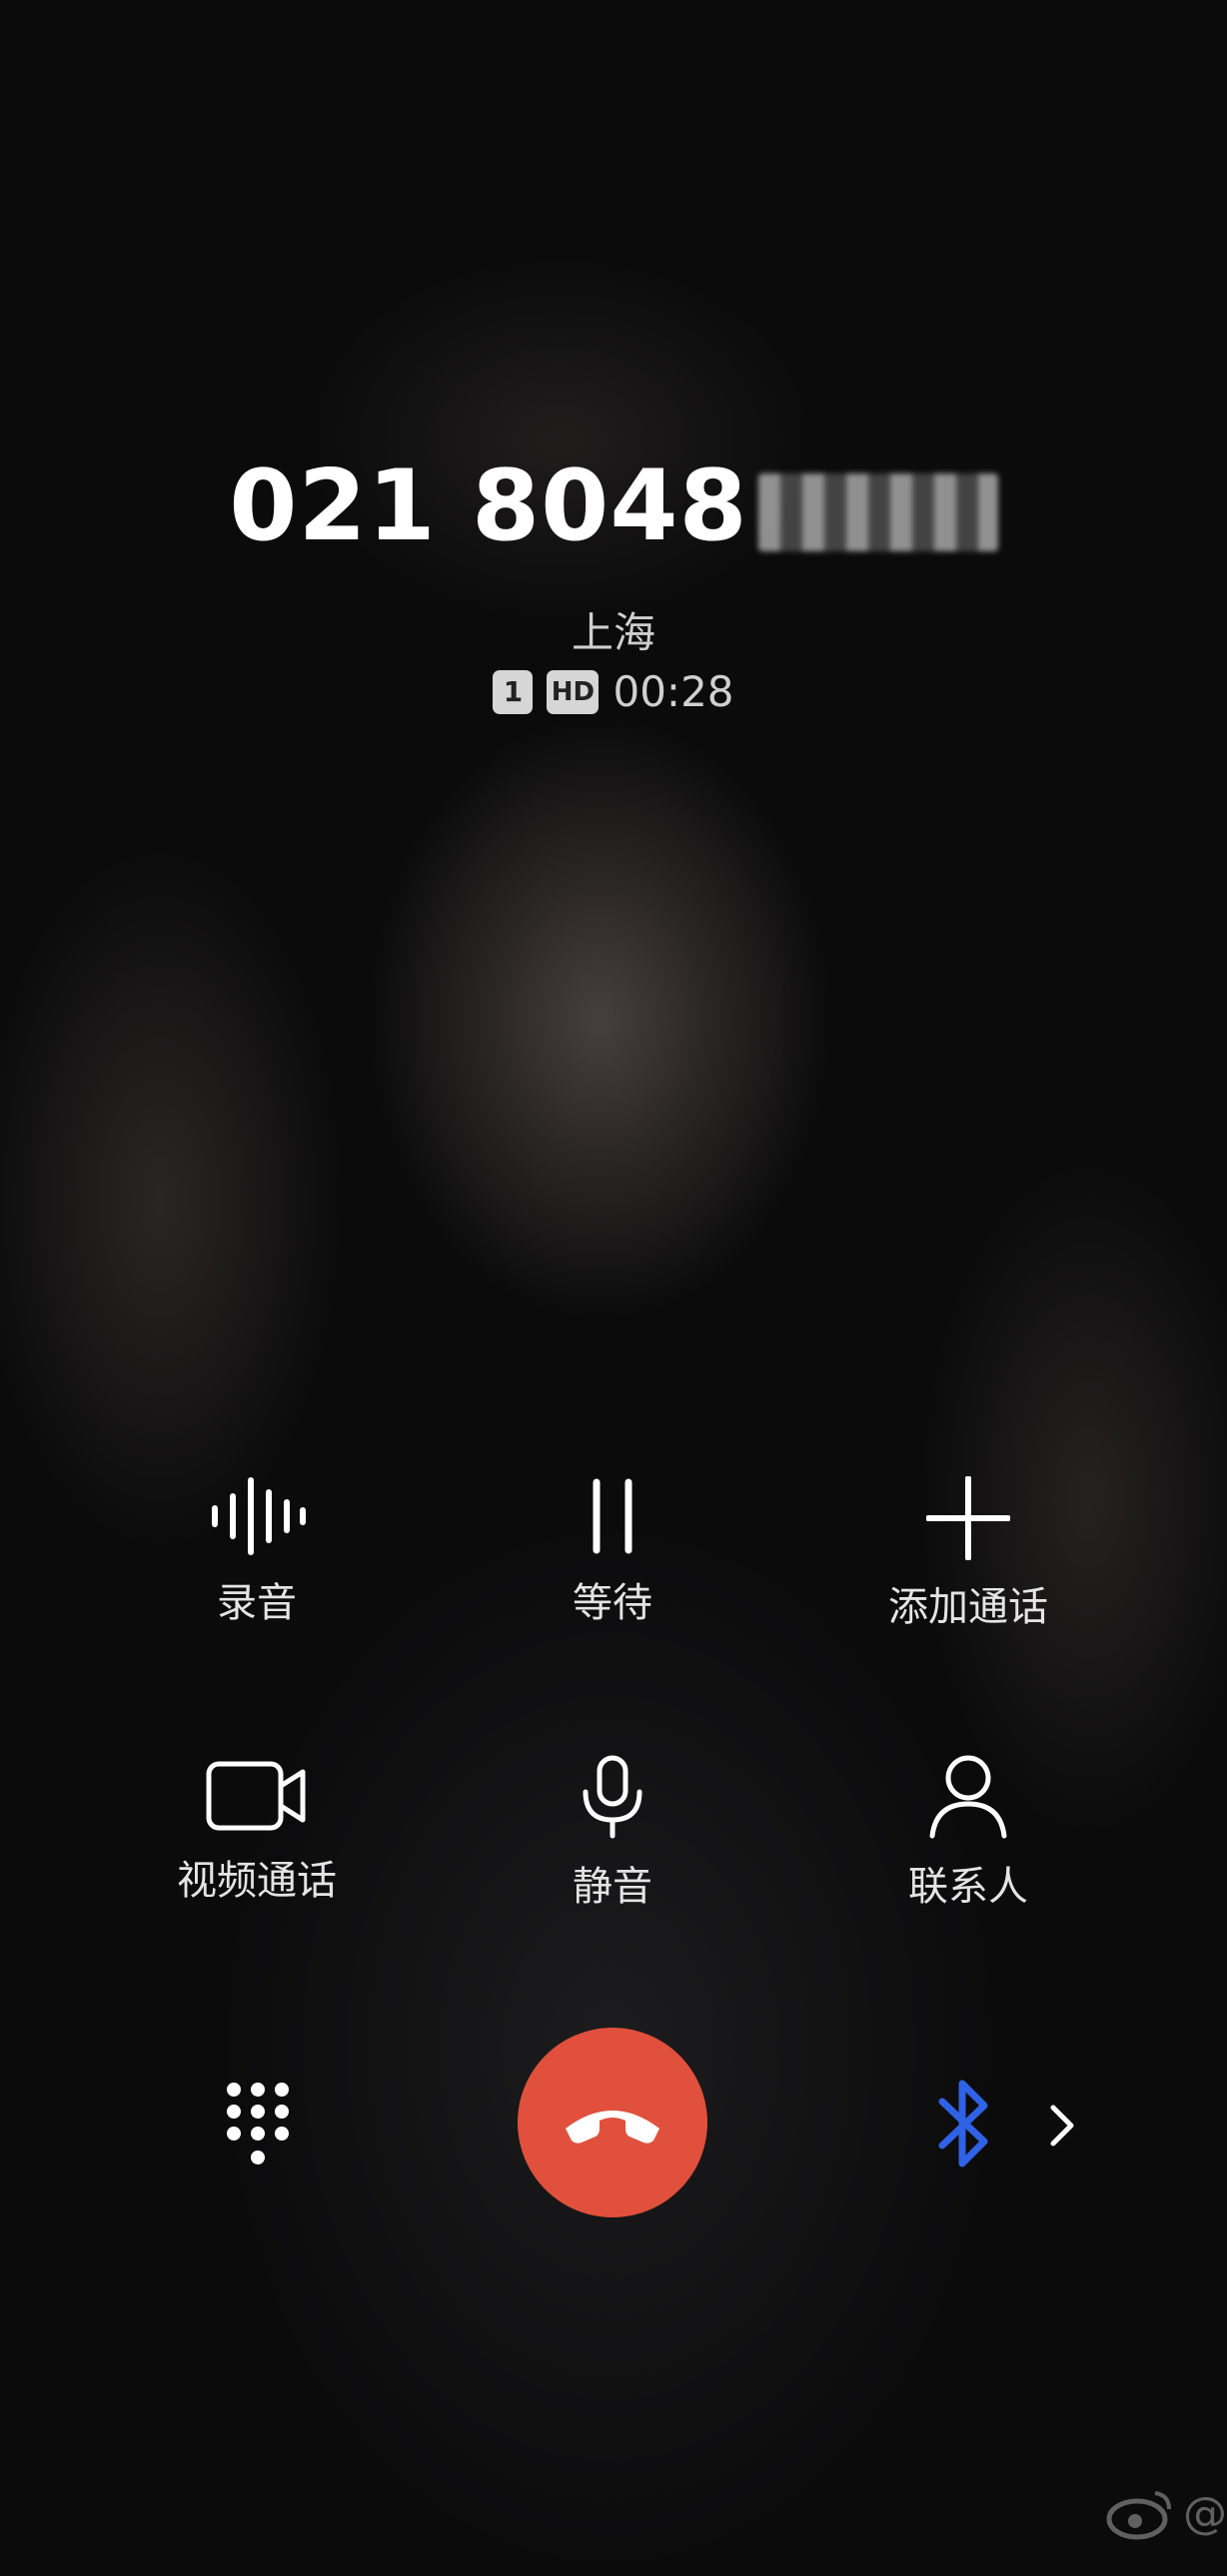 The height and width of the screenshot is (2576, 1227). What do you see at coordinates (259, 1516) in the screenshot?
I see `record-waveform-icon` at bounding box center [259, 1516].